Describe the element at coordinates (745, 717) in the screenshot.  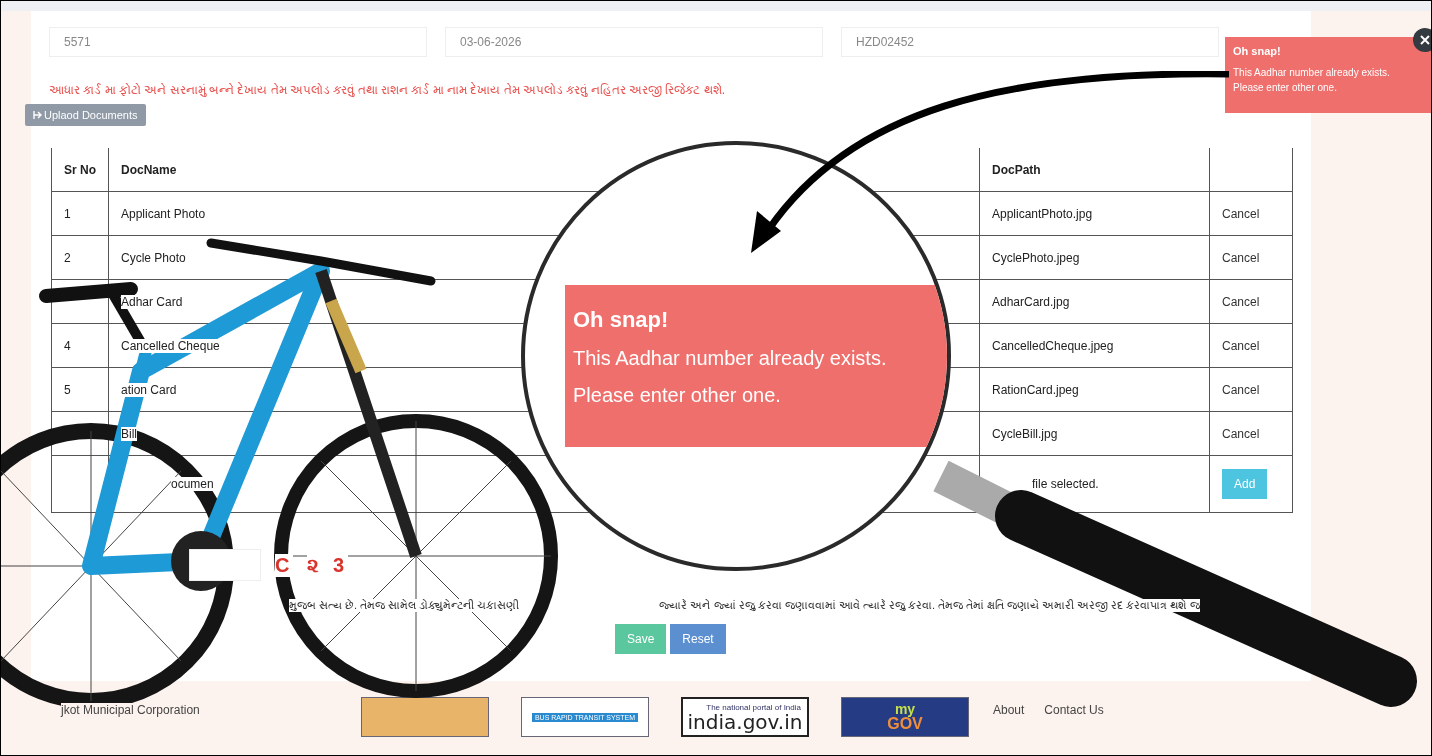
I see `logo: The national portal of India india.gov.in` at that location.